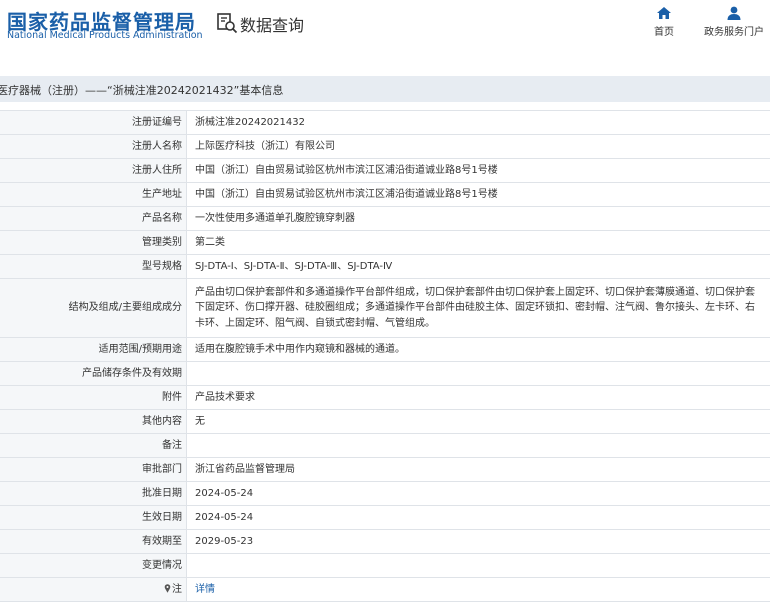 The image size is (770, 611). Describe the element at coordinates (93, 421) in the screenshot. I see `row-key: 其他内容` at that location.